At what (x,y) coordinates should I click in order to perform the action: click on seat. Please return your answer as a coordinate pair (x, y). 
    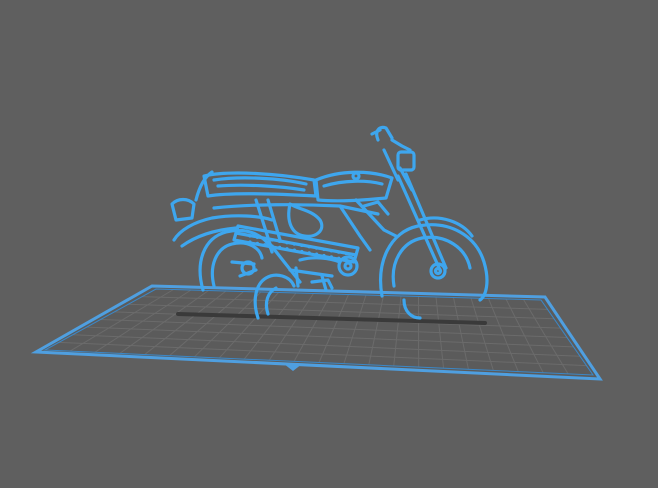
    Looking at the image, I should click on (260, 184).